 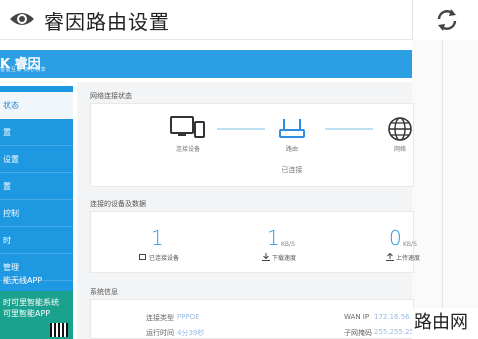 I want to click on sidebar-item-app: 能无线APP, so click(x=36, y=281).